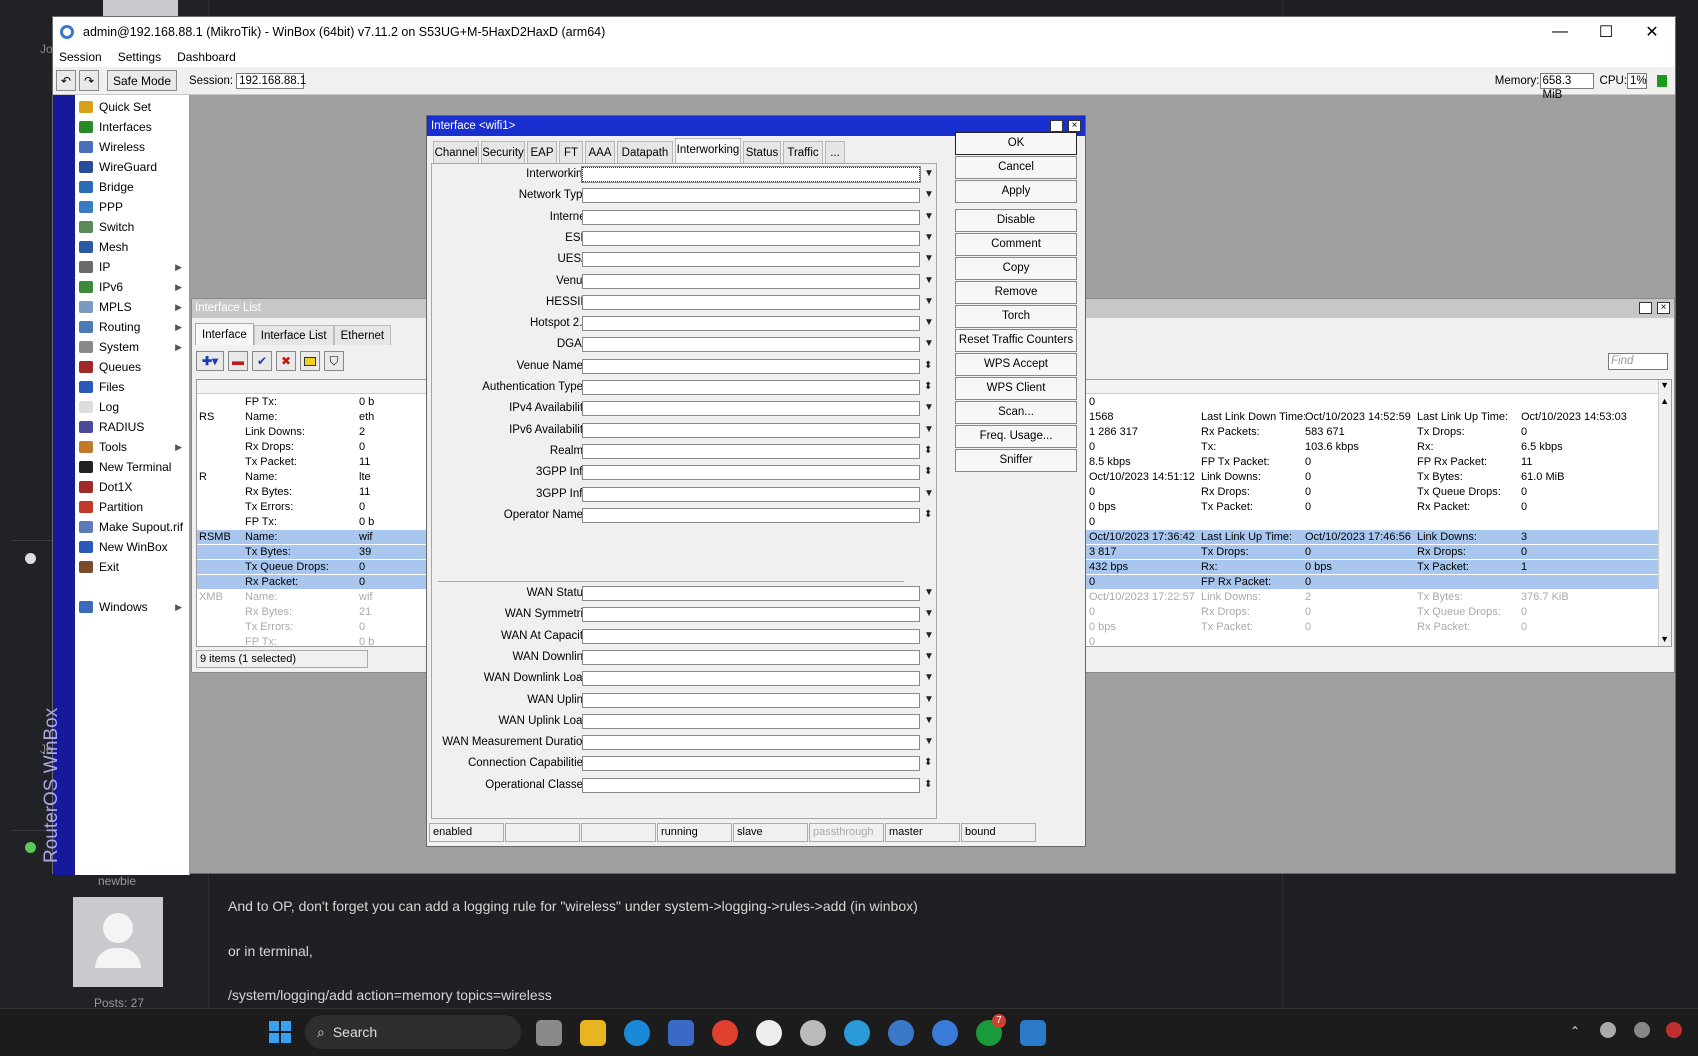 This screenshot has width=1698, height=1056. What do you see at coordinates (645, 152) in the screenshot?
I see `tab-datapath: Datapath` at bounding box center [645, 152].